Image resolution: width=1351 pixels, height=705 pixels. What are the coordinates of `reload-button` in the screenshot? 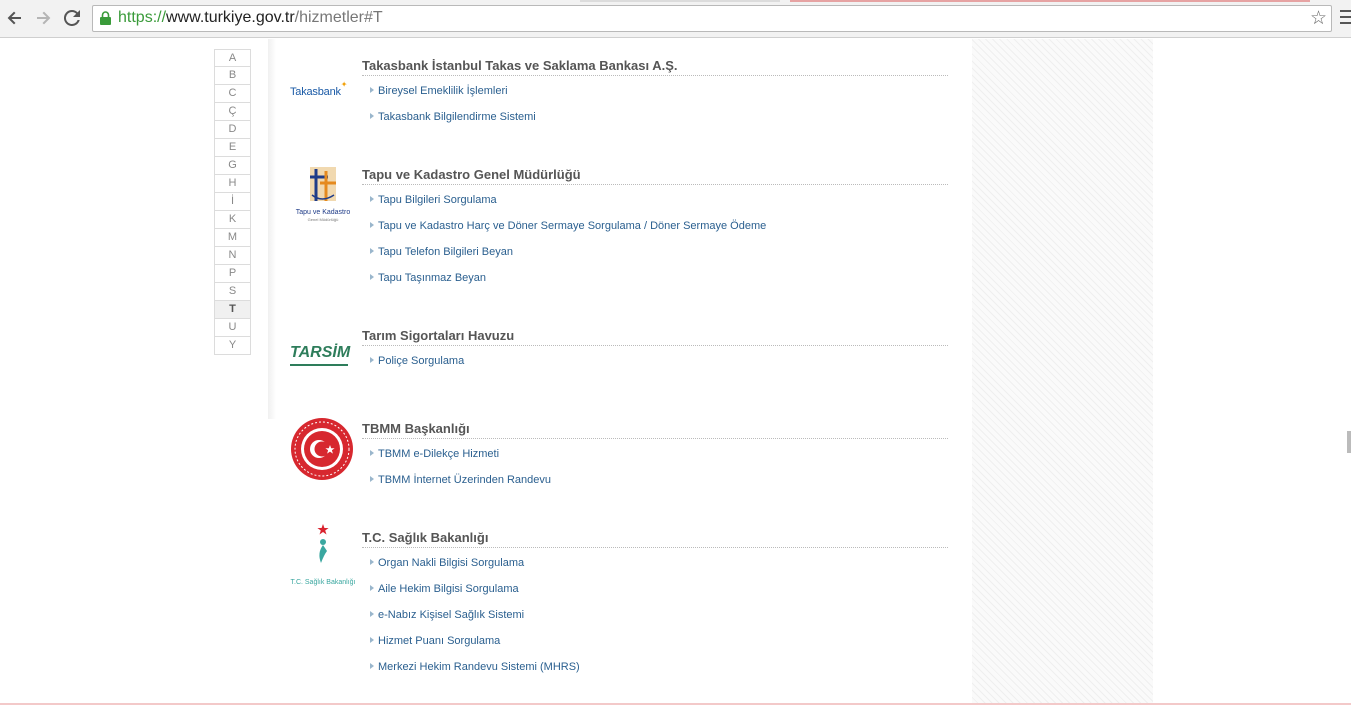 It's located at (72, 18).